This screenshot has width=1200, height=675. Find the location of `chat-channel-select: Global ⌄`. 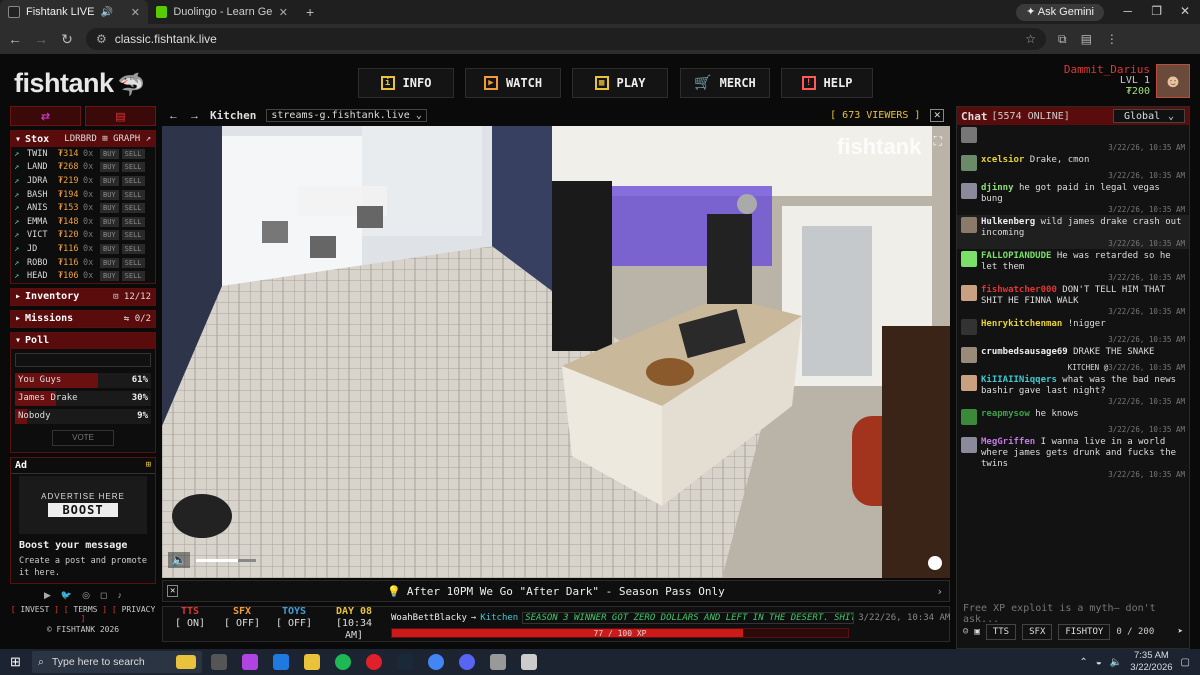

chat-channel-select: Global ⌄ is located at coordinates (1149, 116).